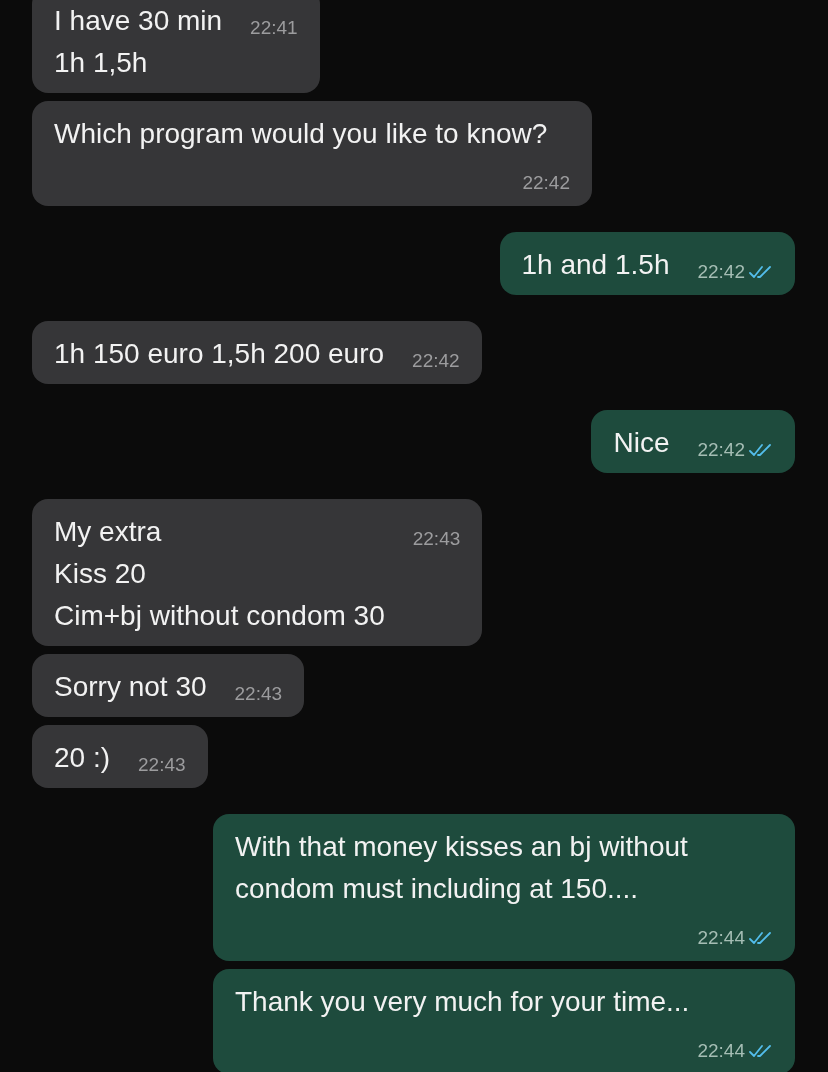  What do you see at coordinates (219, 354) in the screenshot?
I see `message-text: 1h 150 euro 1,5h 200 euro` at bounding box center [219, 354].